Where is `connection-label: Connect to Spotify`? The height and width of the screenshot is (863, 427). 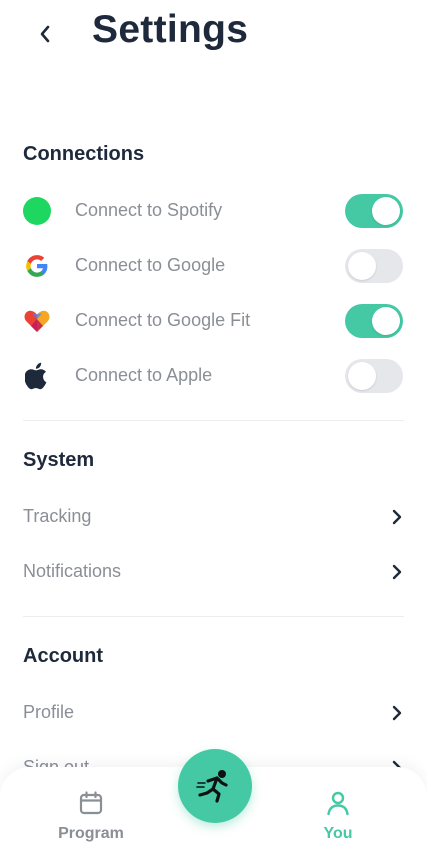 connection-label: Connect to Spotify is located at coordinates (149, 210).